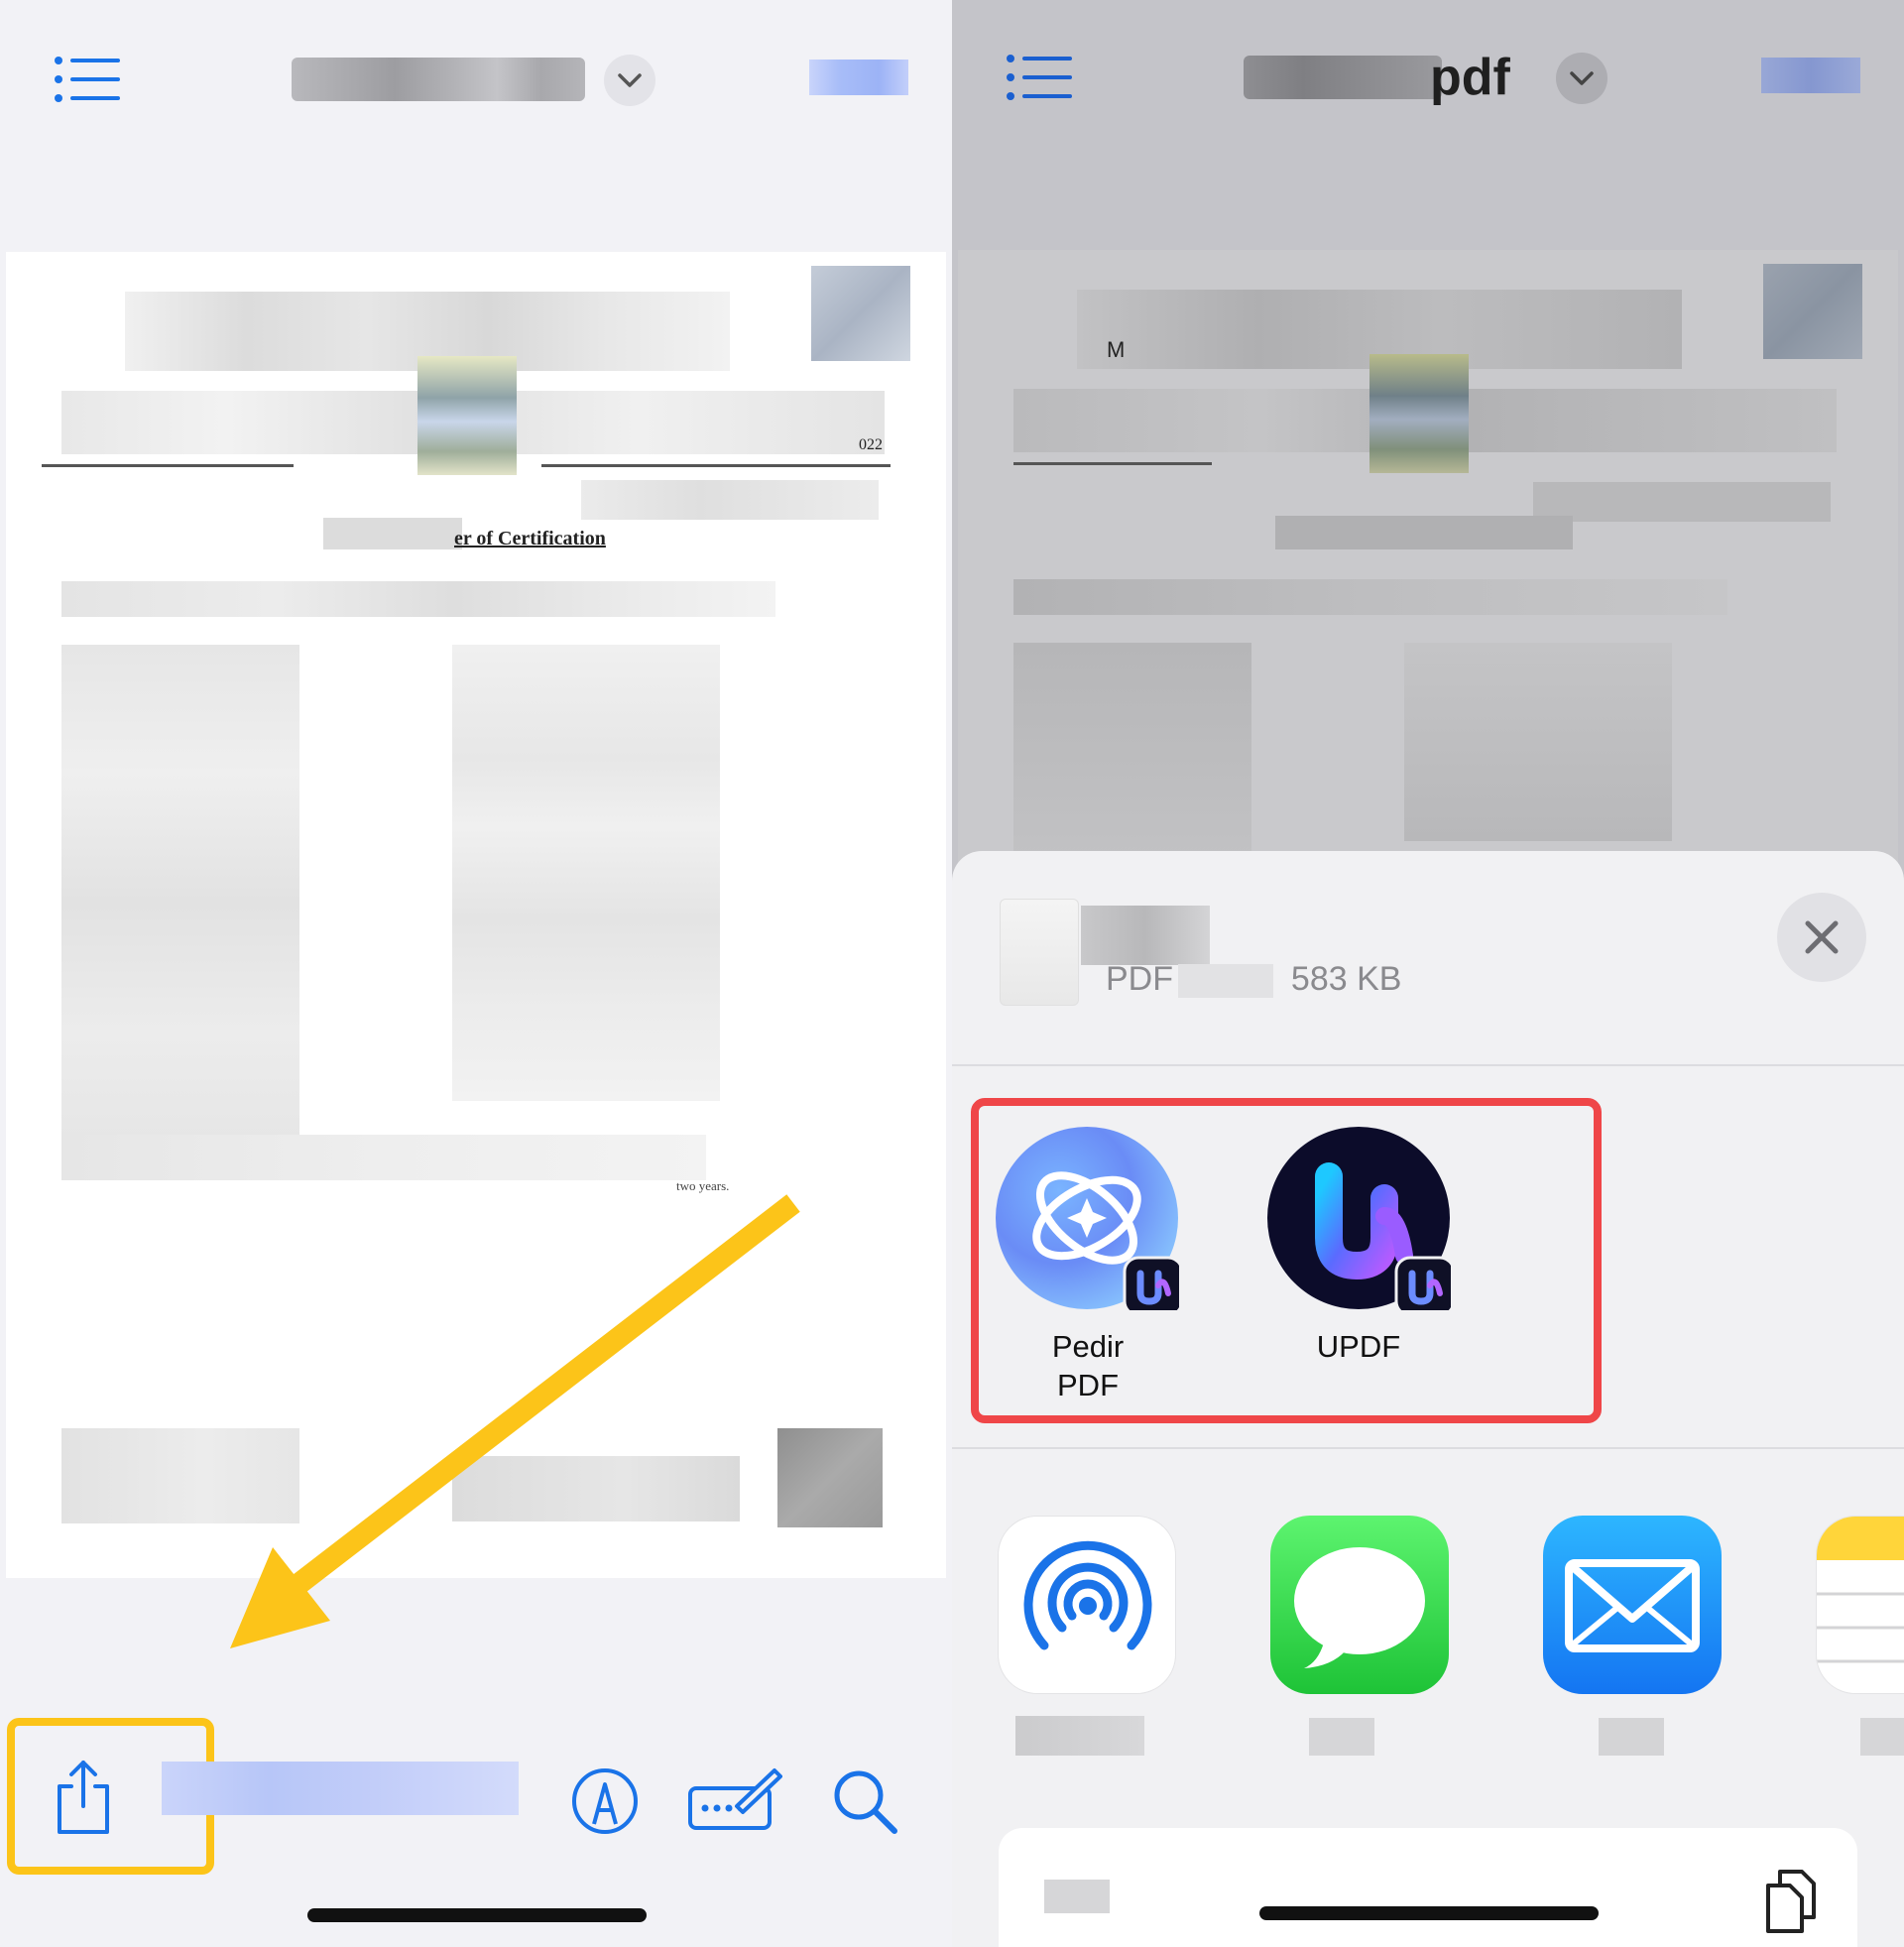 This screenshot has height=1947, width=1904. I want to click on close-icon, so click(1822, 937).